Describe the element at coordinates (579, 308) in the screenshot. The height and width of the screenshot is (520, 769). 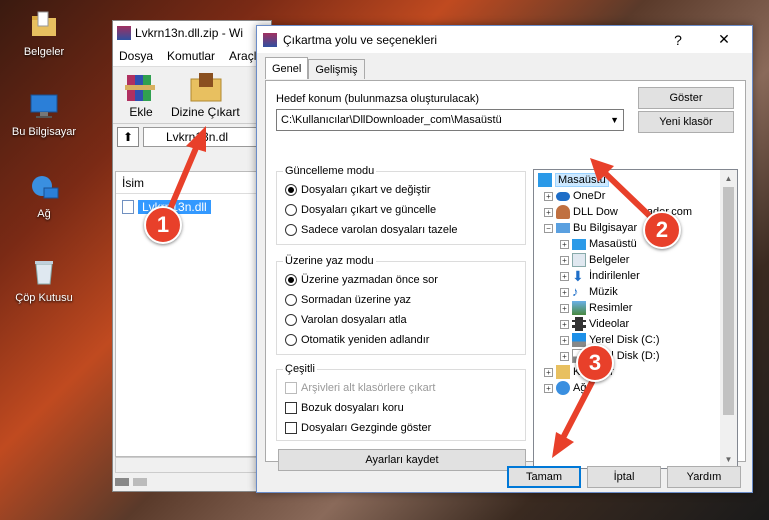
I see `pictures-icon` at that location.